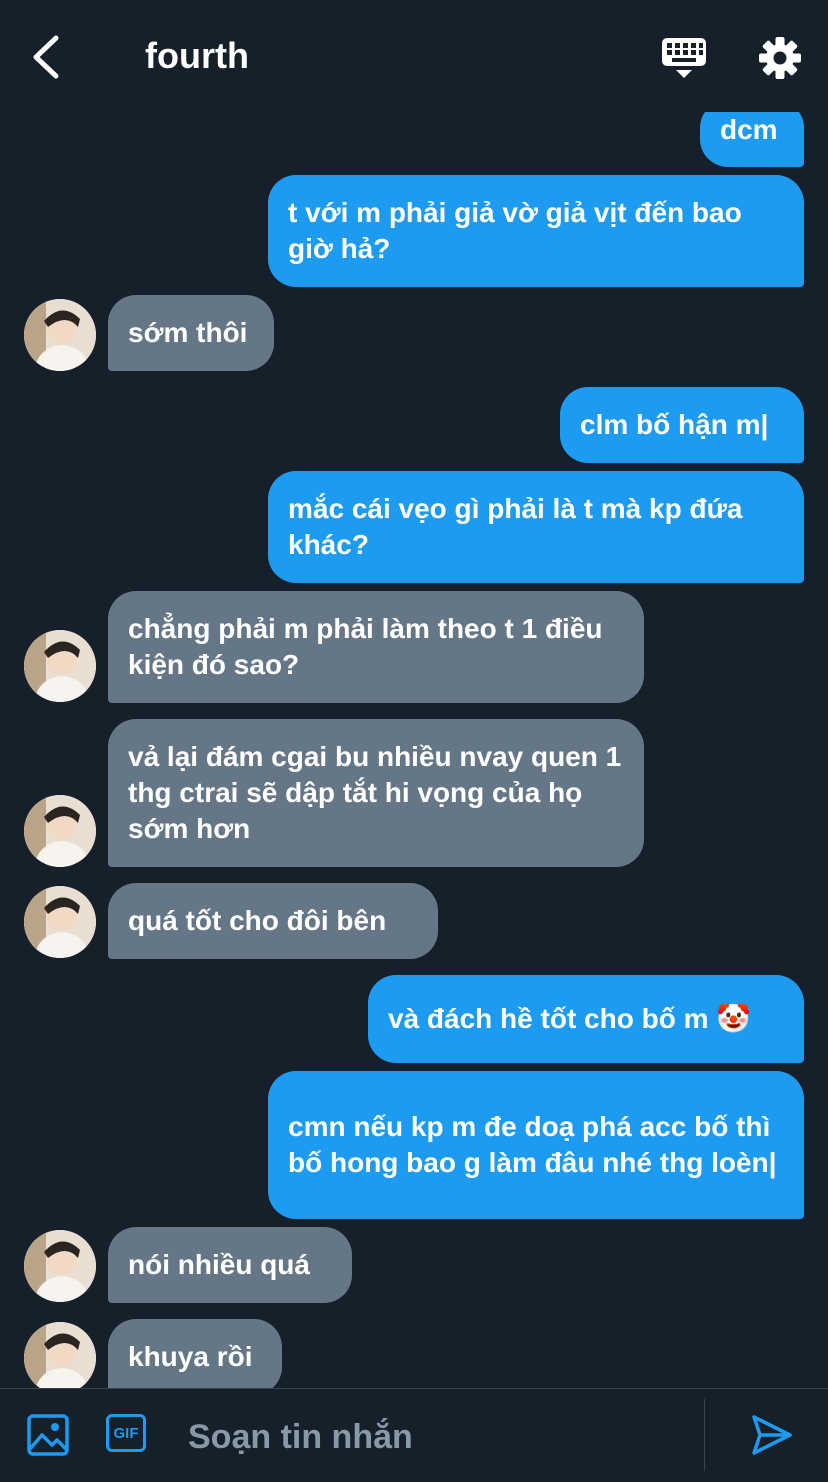  What do you see at coordinates (704, 1435) in the screenshot?
I see `divider` at bounding box center [704, 1435].